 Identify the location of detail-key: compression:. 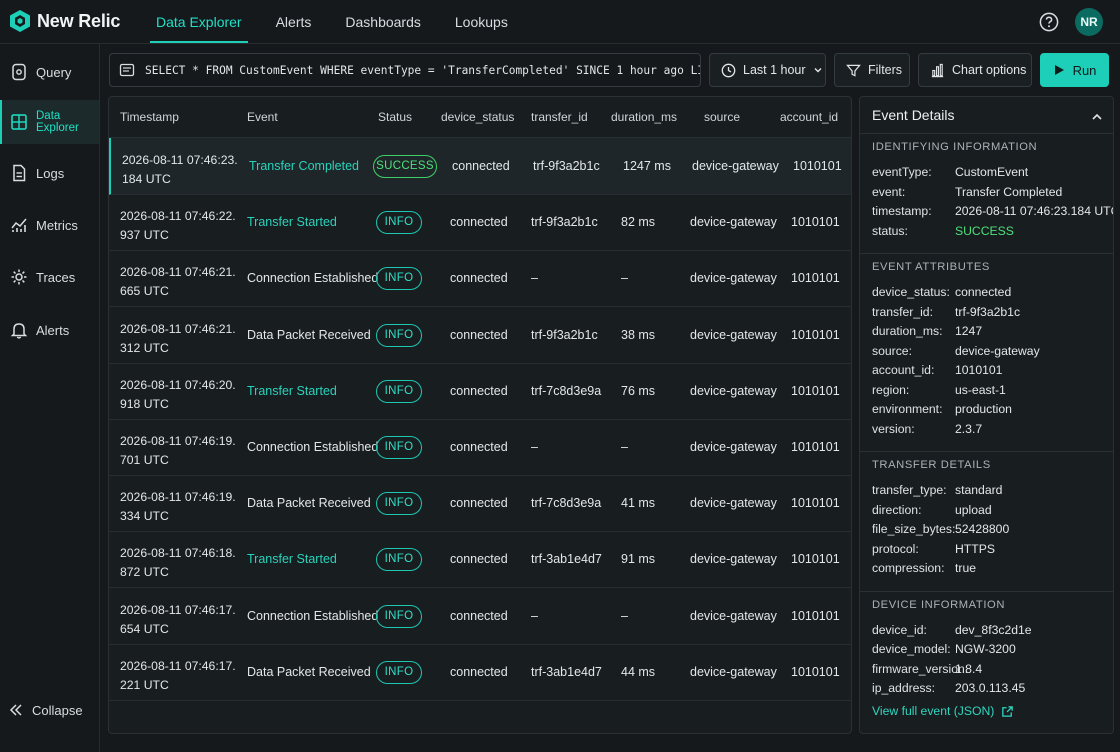
(908, 568).